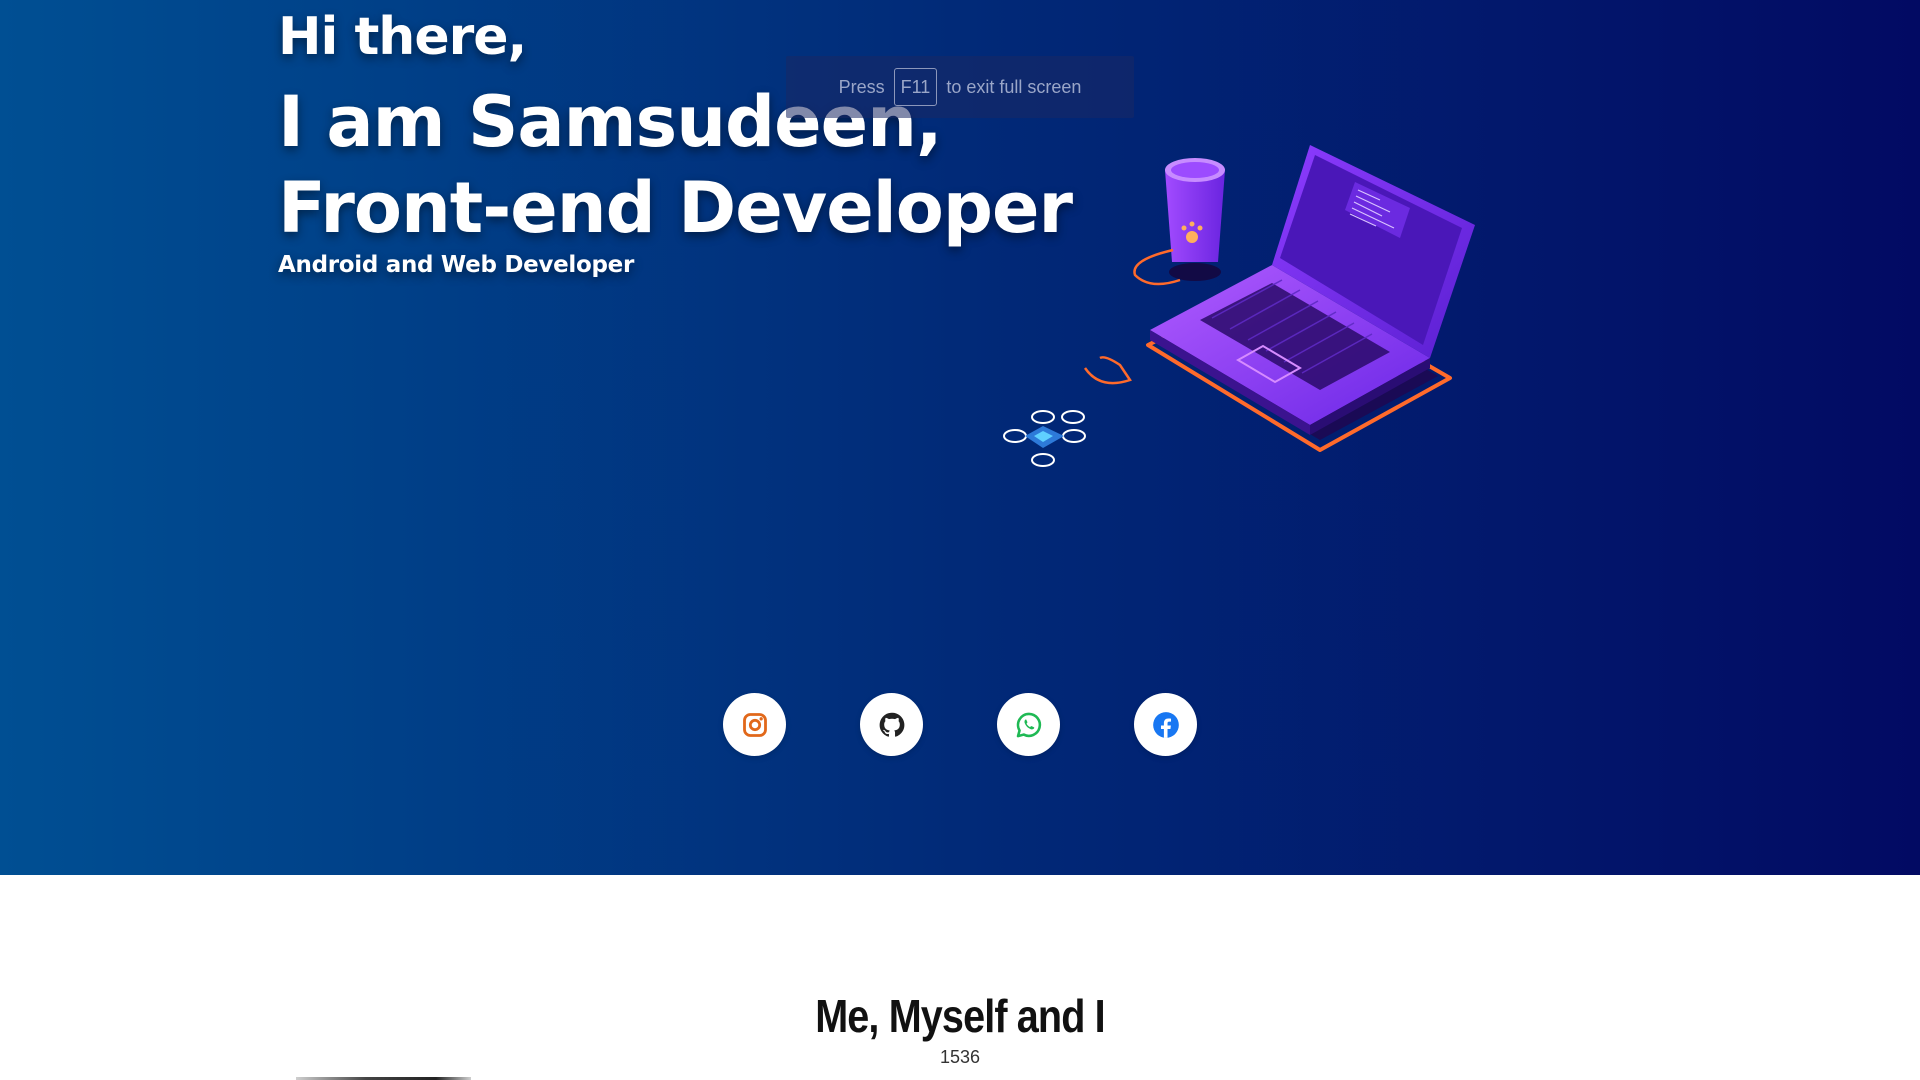 Image resolution: width=1920 pixels, height=1080 pixels. I want to click on instagram-link, so click(754, 724).